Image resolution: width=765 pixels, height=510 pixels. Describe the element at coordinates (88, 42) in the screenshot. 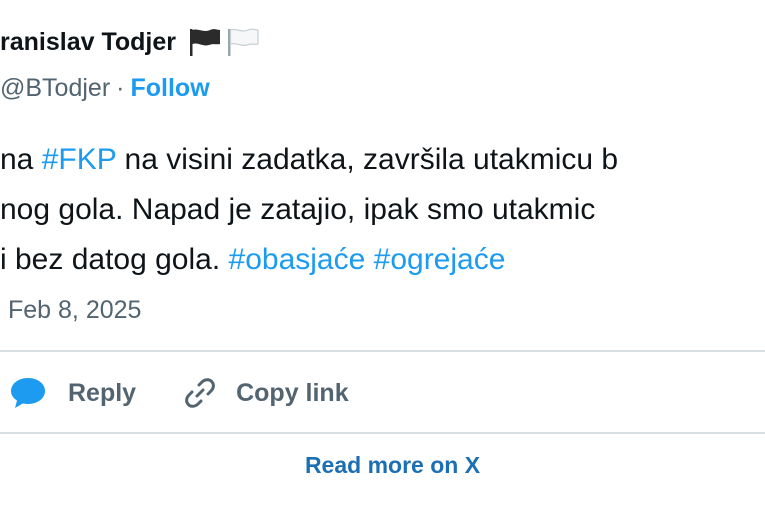

I see `author-name: ranislav Todjer` at that location.